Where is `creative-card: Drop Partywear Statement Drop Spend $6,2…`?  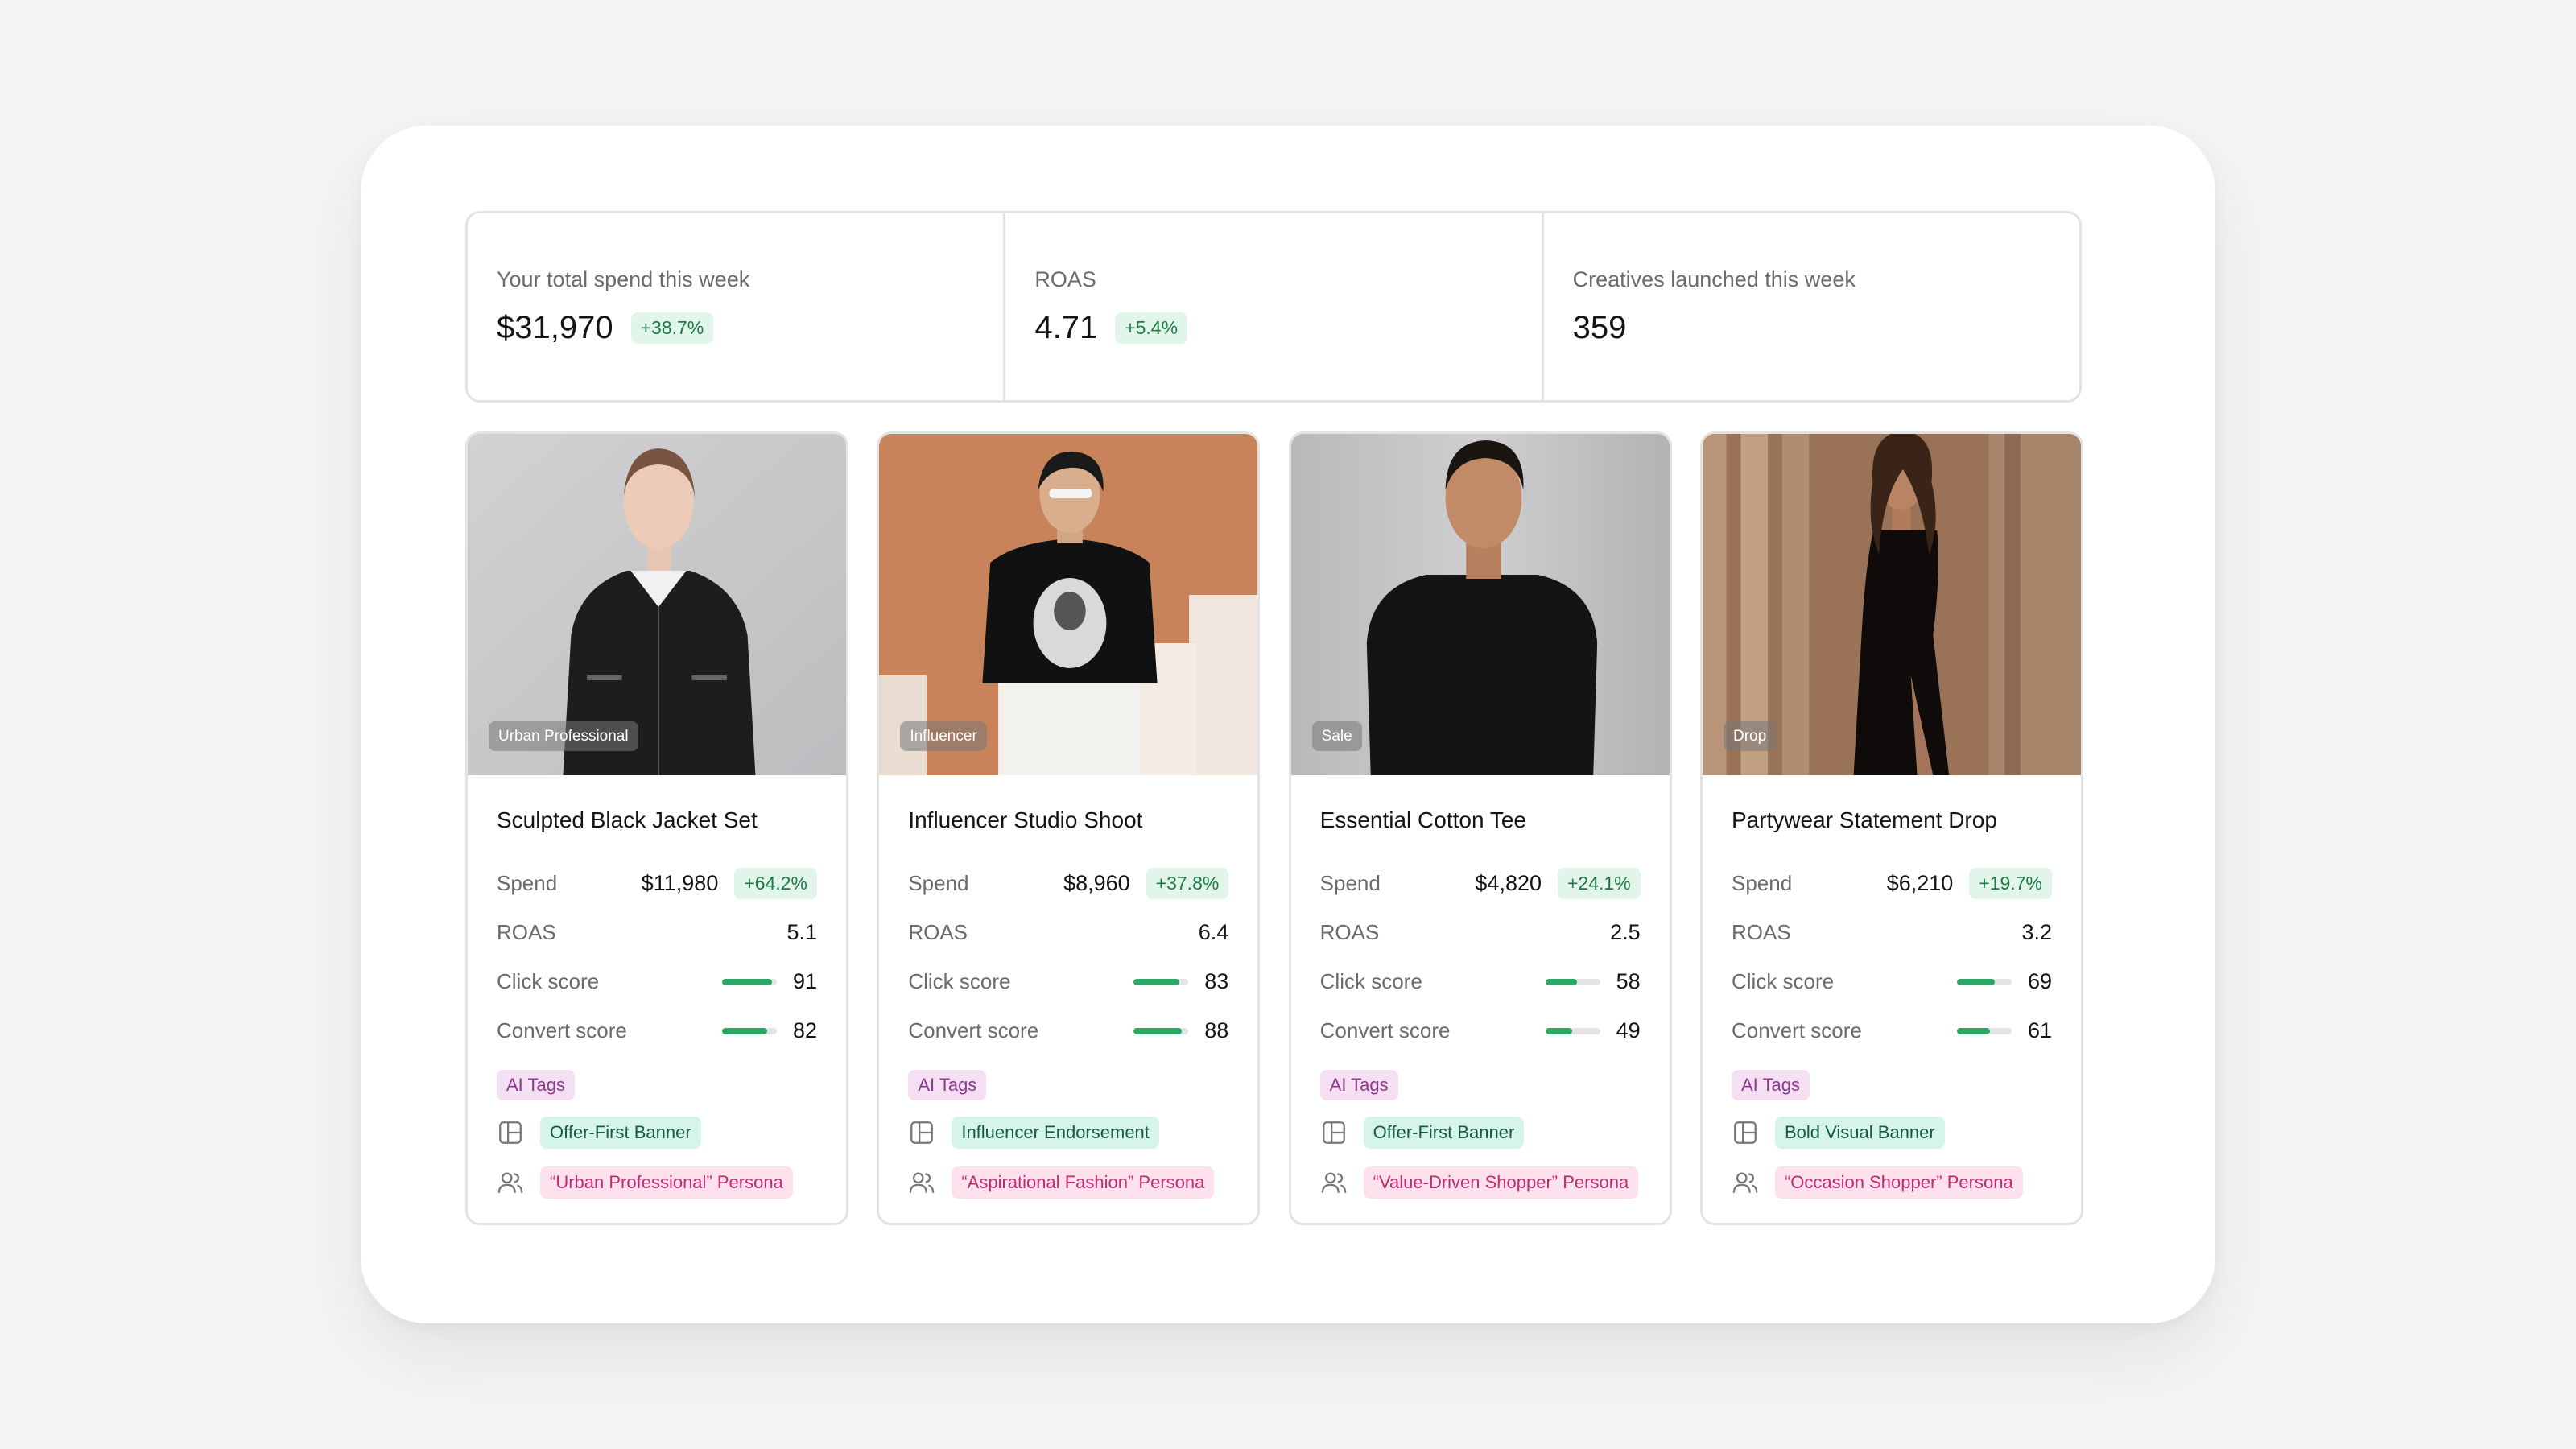 creative-card: Drop Partywear Statement Drop Spend $6,2… is located at coordinates (1891, 828).